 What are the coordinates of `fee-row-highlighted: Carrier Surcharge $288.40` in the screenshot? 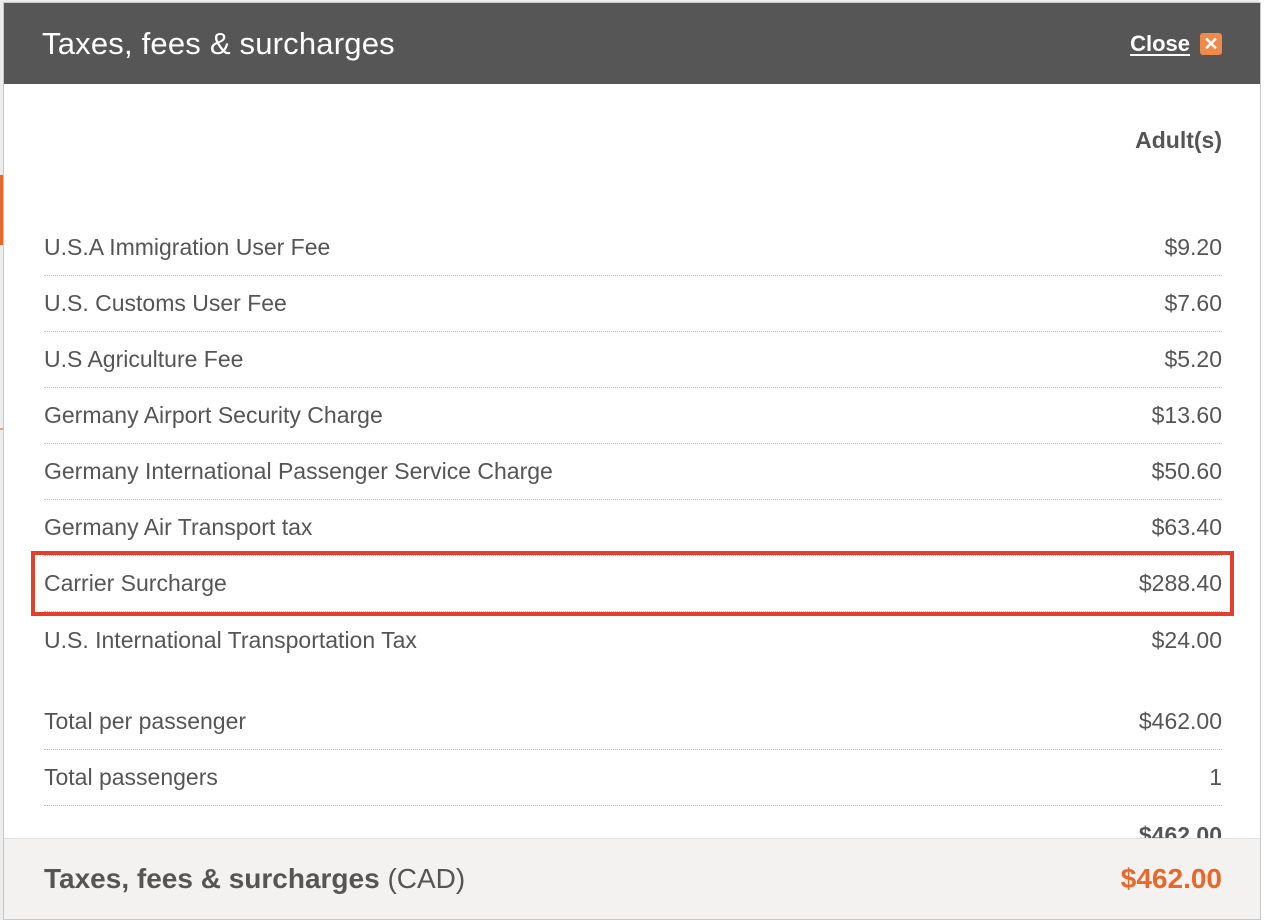 It's located at (632, 583).